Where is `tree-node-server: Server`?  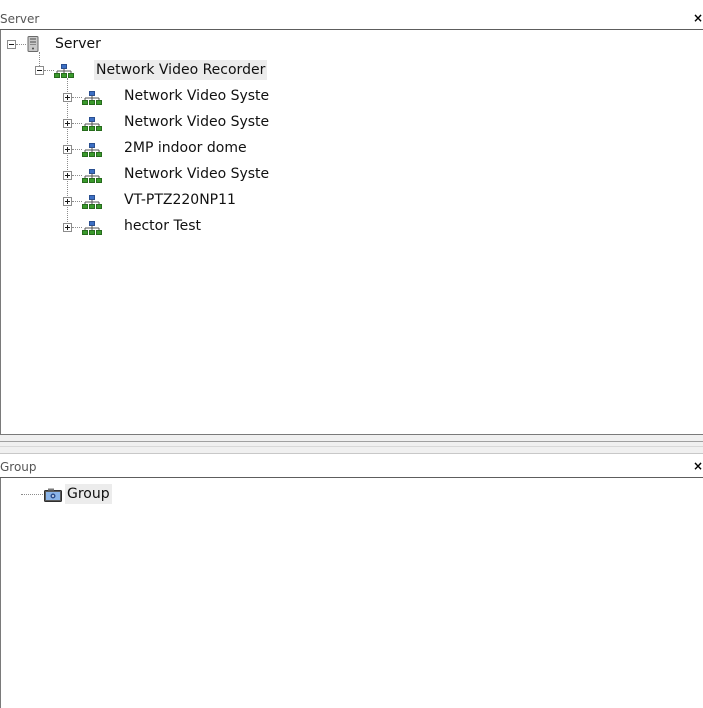
tree-node-server: Server is located at coordinates (78, 44).